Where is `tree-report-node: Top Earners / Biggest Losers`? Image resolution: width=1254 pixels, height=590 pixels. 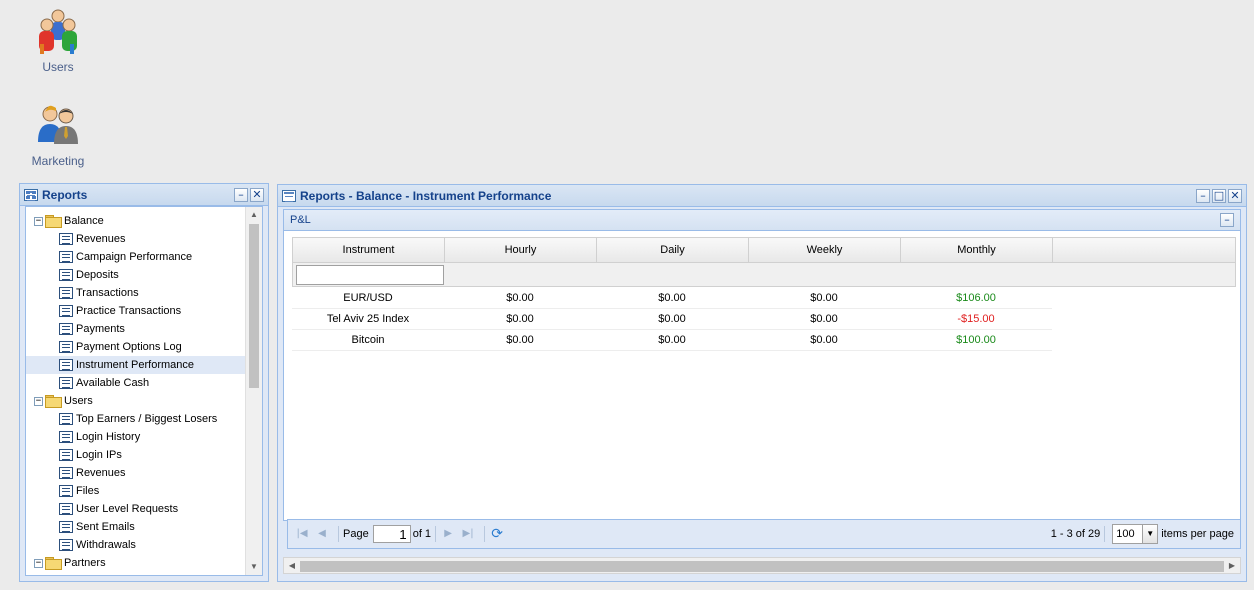 tree-report-node: Top Earners / Biggest Losers is located at coordinates (135, 419).